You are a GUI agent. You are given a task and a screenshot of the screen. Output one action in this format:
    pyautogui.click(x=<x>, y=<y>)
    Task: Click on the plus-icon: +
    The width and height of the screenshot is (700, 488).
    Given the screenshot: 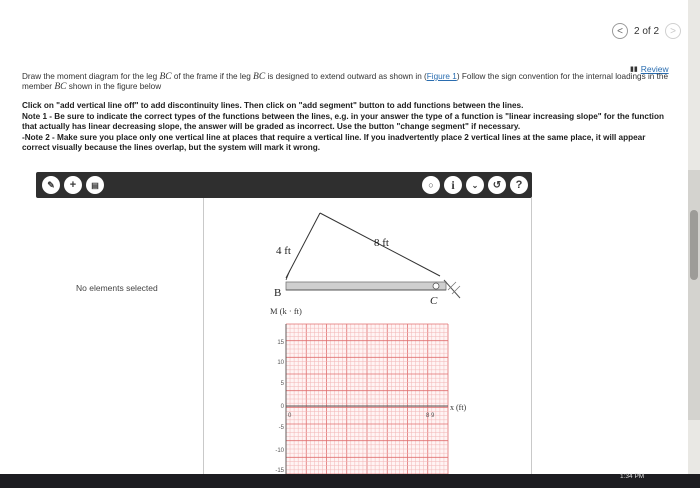 What is the action you would take?
    pyautogui.click(x=73, y=185)
    